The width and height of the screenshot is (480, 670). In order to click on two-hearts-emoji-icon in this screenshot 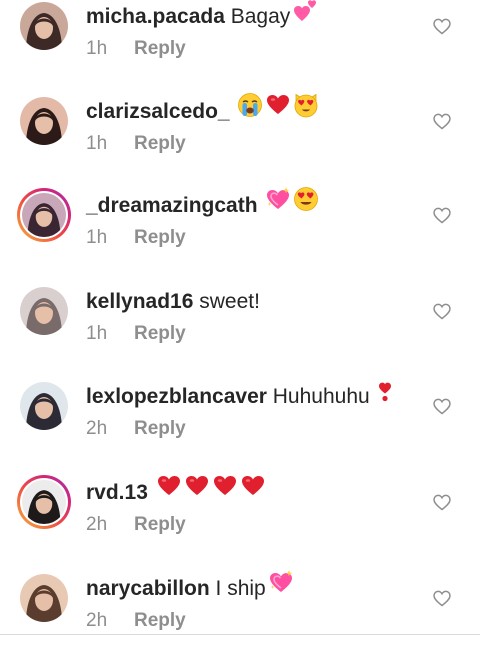, I will do `click(305, 16)`.